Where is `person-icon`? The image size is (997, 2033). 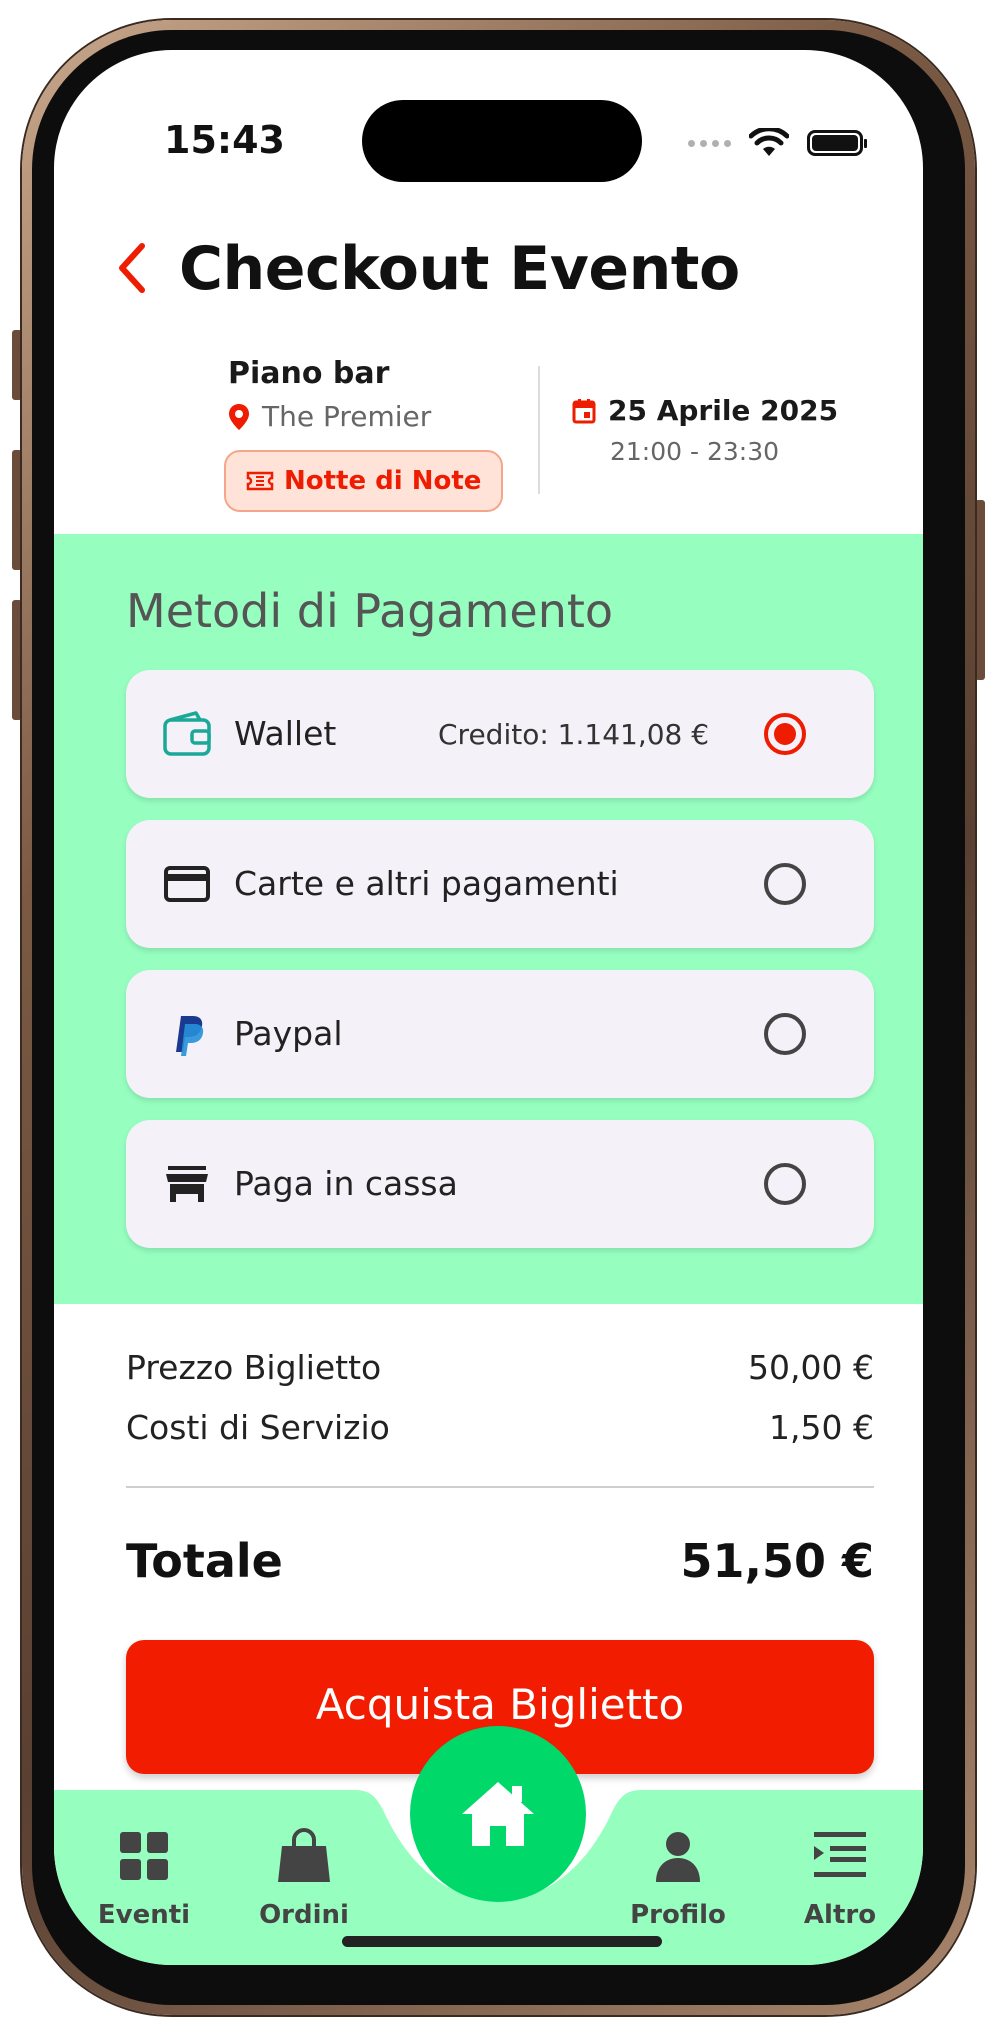 person-icon is located at coordinates (678, 1857).